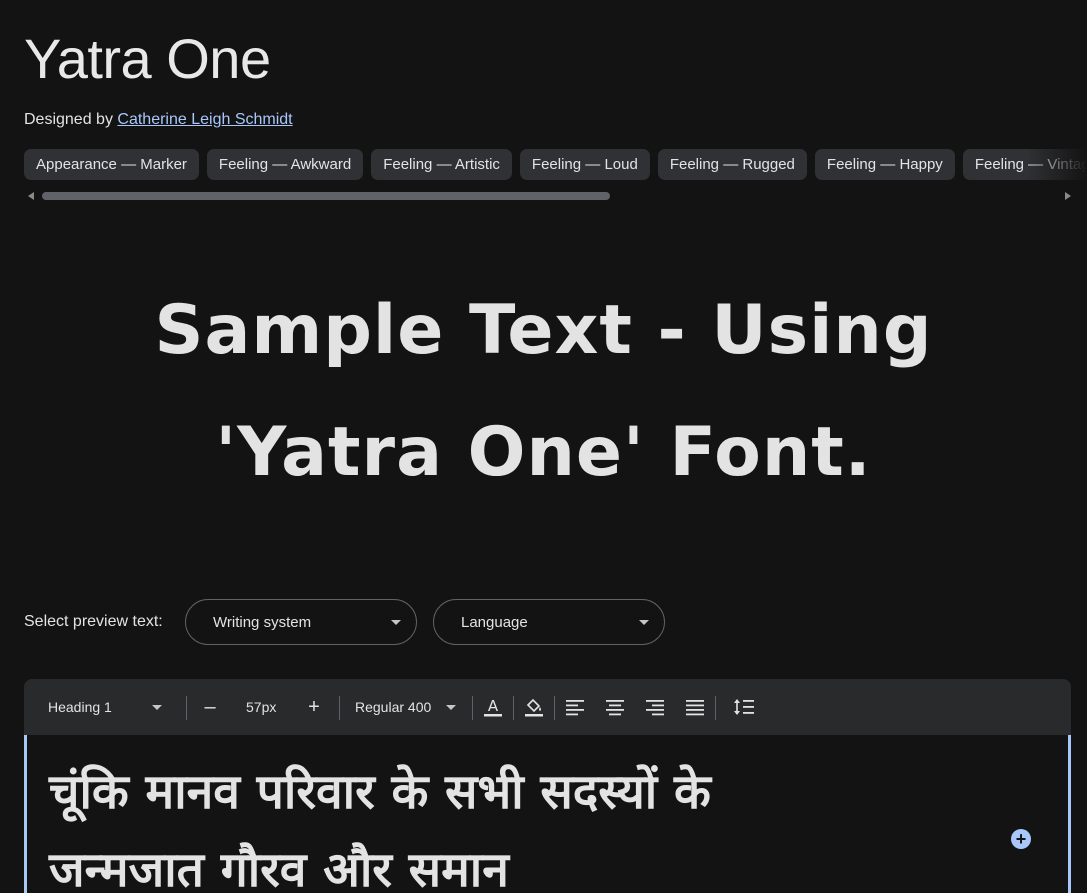  Describe the element at coordinates (68, 119) in the screenshot. I see `designer-prefix: Designed by` at that location.